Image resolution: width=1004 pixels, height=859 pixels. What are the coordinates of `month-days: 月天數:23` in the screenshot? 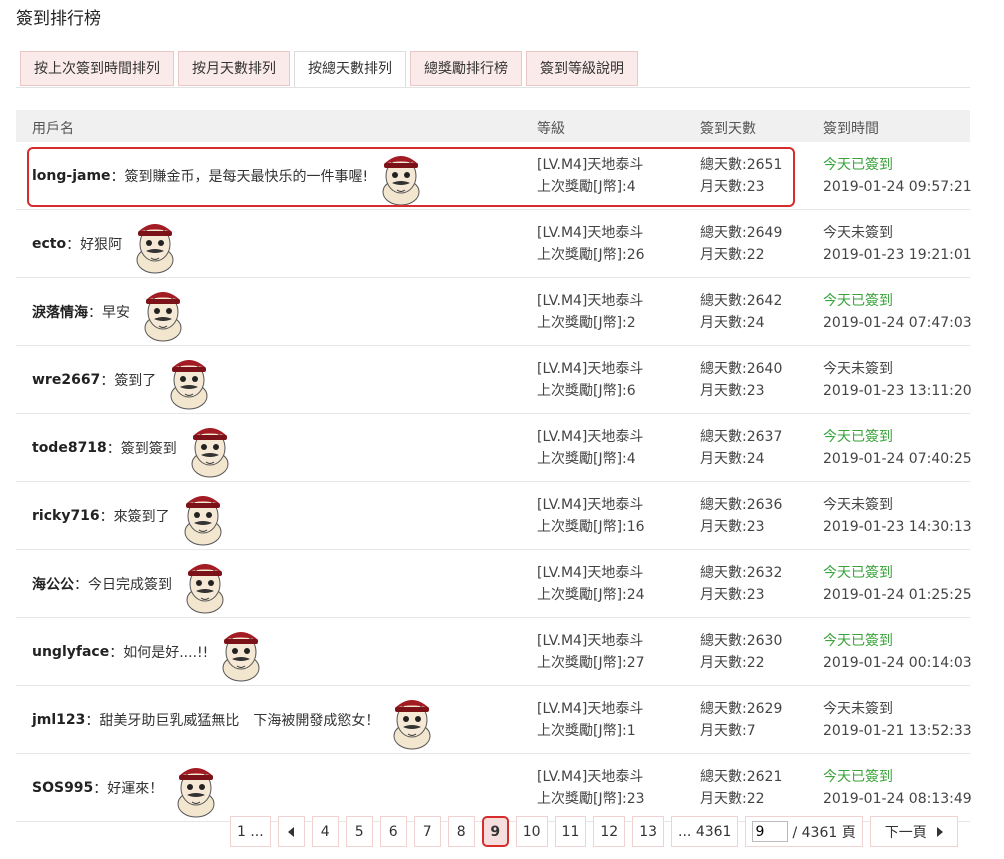 It's located at (732, 527).